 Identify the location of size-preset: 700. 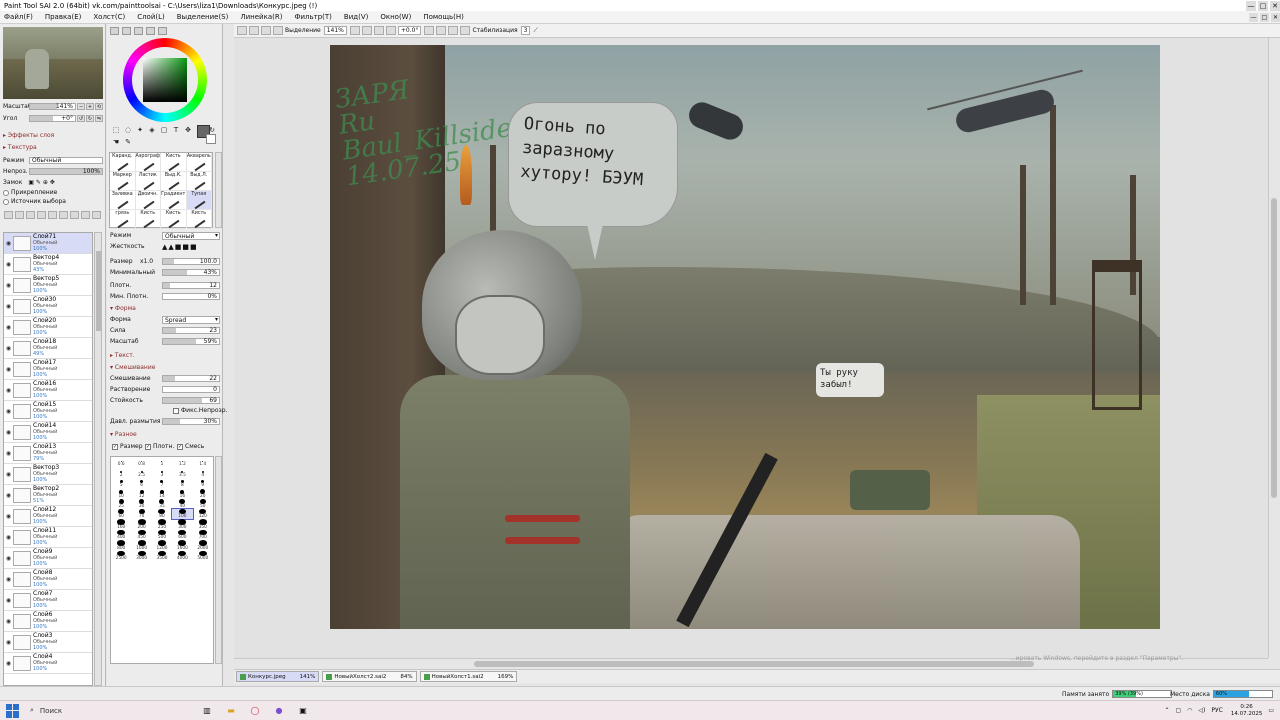
(203, 534).